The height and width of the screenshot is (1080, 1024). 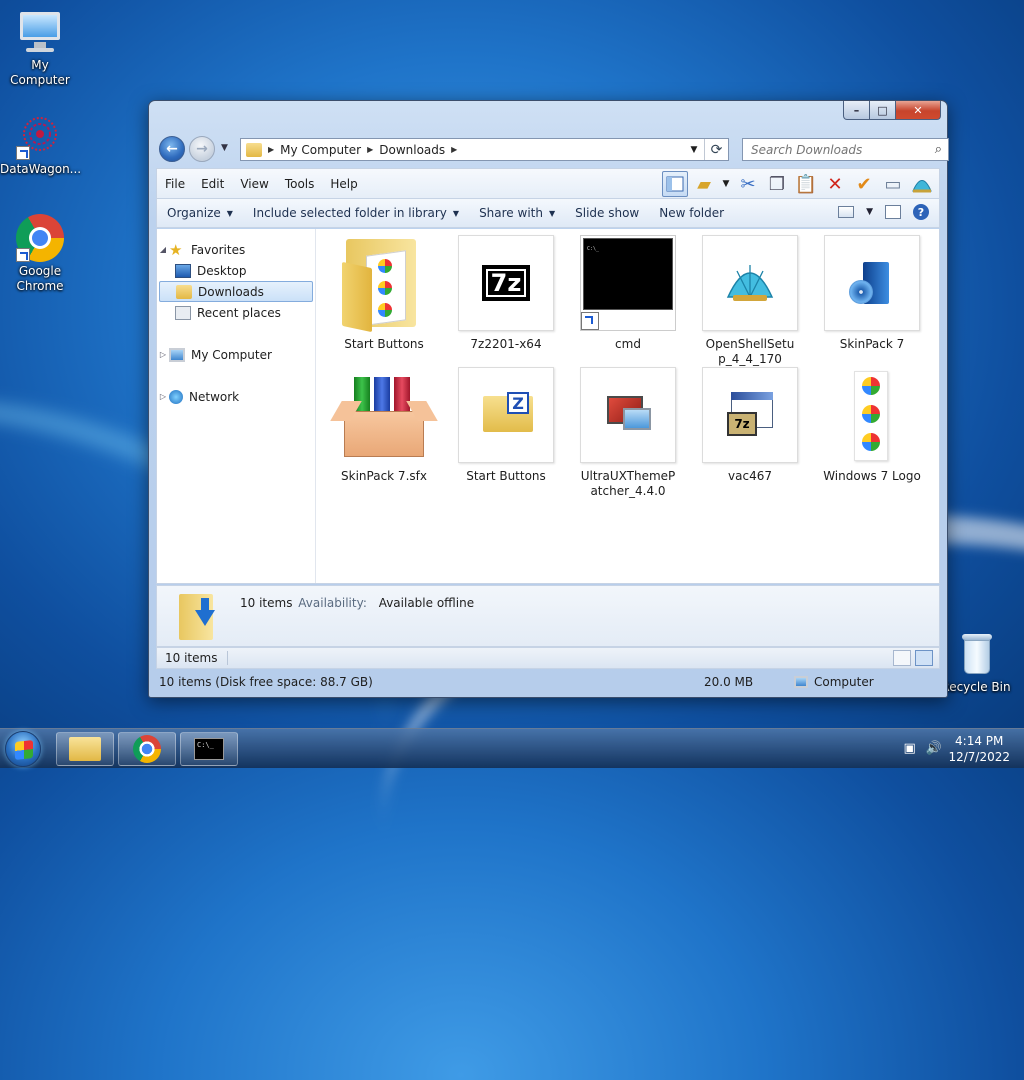 I want to click on nav-recent-places: Recent places, so click(x=236, y=312).